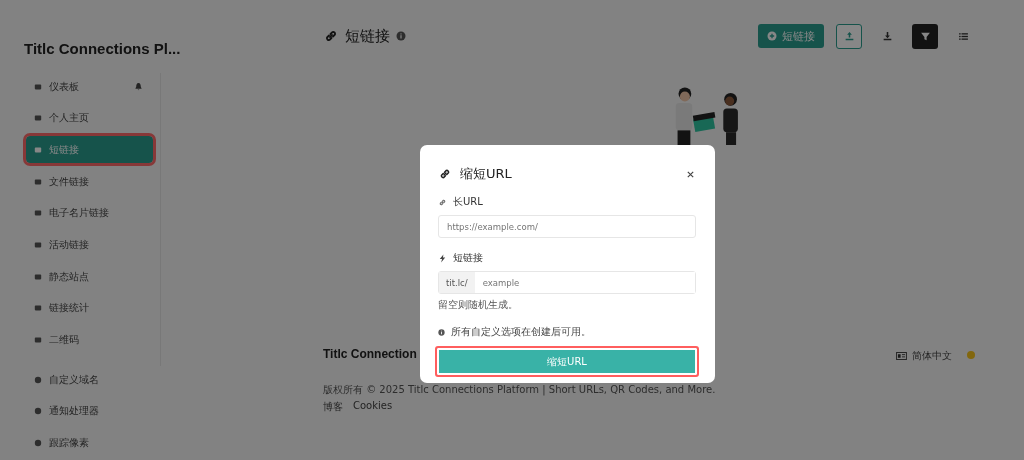 Image resolution: width=1024 pixels, height=460 pixels. I want to click on sidebar-item: 活动链接, so click(89, 245).